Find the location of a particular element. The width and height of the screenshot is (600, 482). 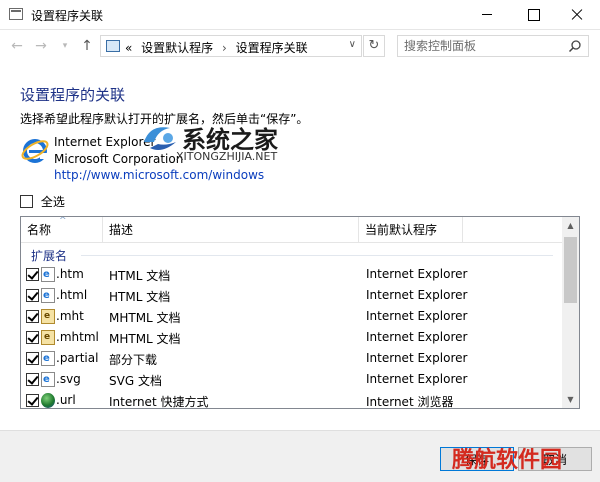

column-header-current-default: 当前默认程序 is located at coordinates (411, 230).